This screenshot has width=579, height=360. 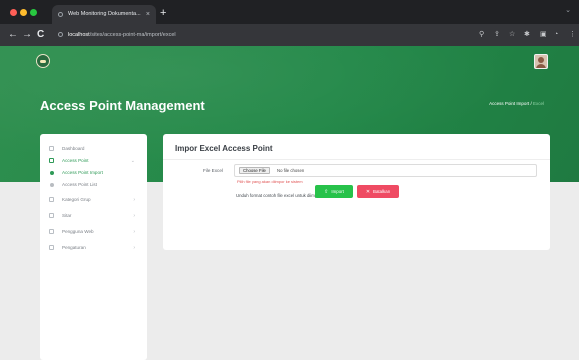 What do you see at coordinates (572, 35) in the screenshot?
I see `more-menu-icon: ⋮` at bounding box center [572, 35].